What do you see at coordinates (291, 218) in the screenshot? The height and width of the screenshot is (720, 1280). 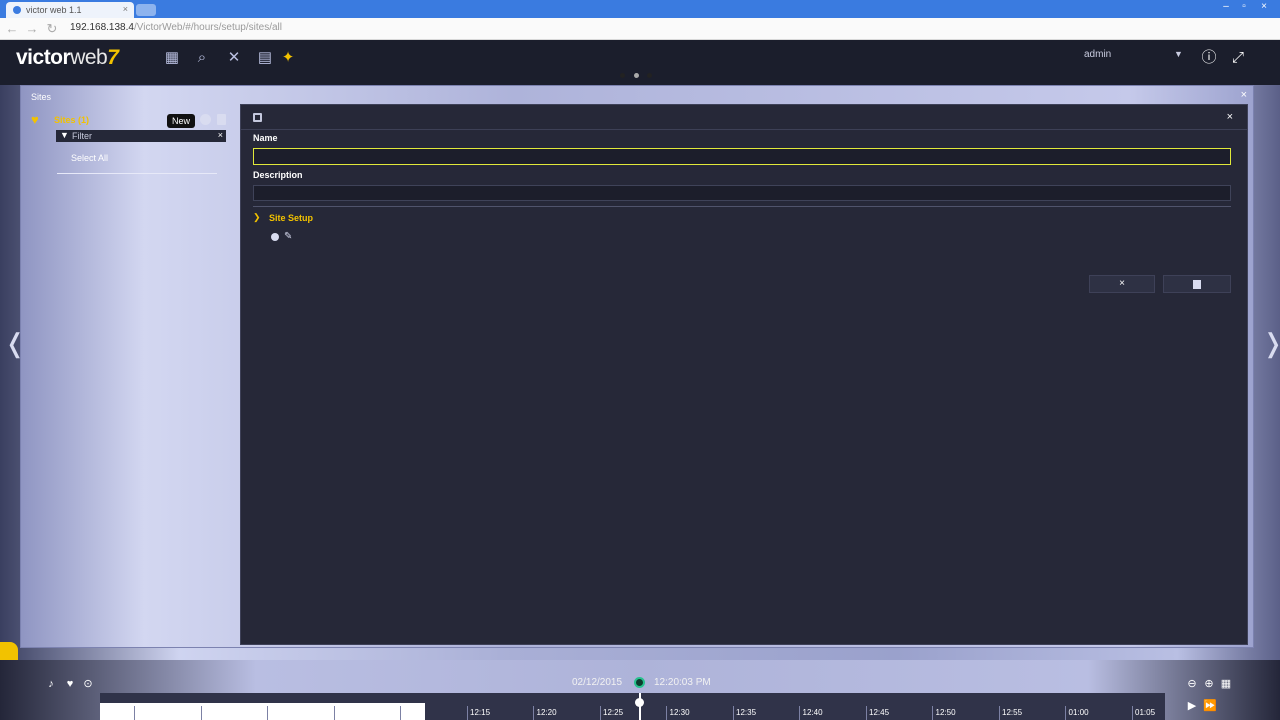 I see `site-setup-section: Site Setup` at bounding box center [291, 218].